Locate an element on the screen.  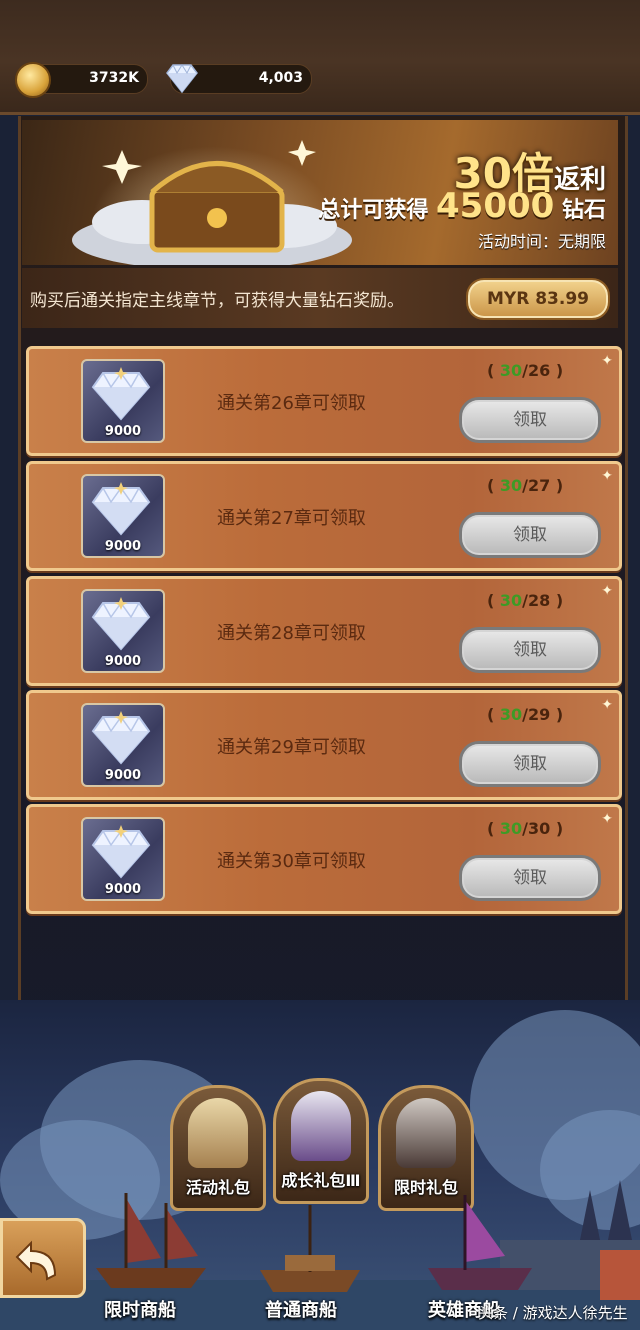
hero-ship-icon is located at coordinates (480, 1245).